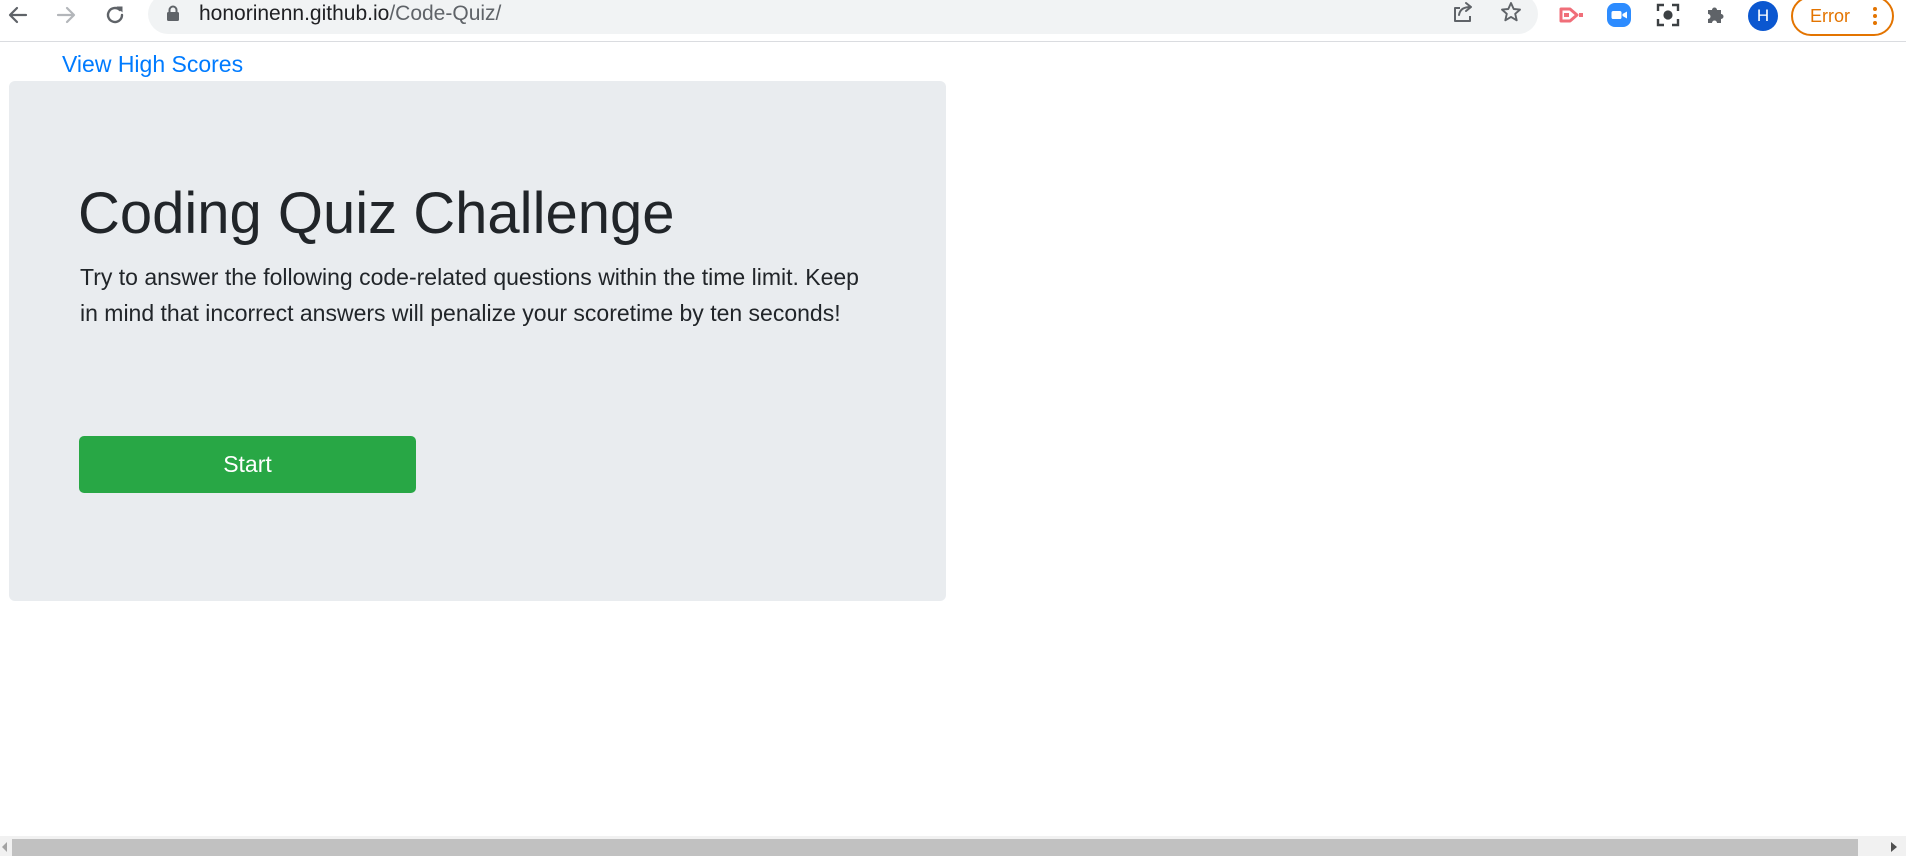 The image size is (1906, 856). I want to click on error-label: Error, so click(1830, 16).